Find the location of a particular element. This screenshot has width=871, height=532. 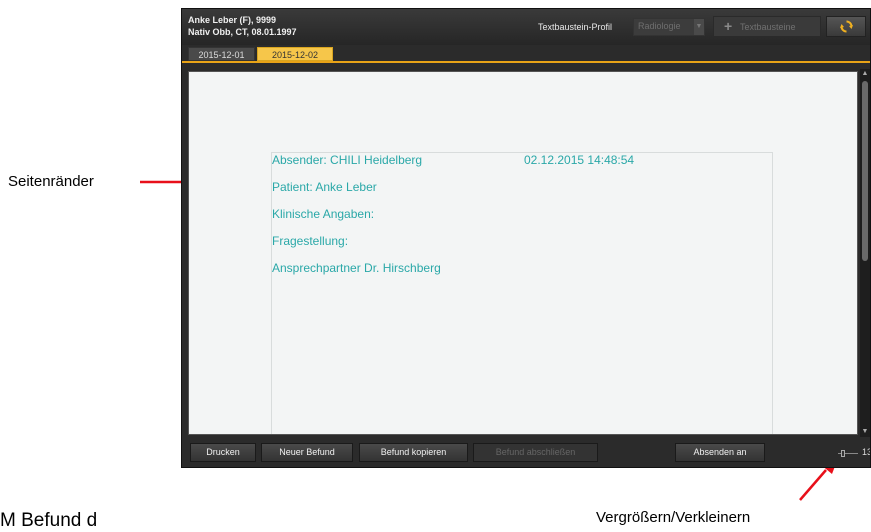

textbausteine-button: + Textbausteine is located at coordinates (767, 26).